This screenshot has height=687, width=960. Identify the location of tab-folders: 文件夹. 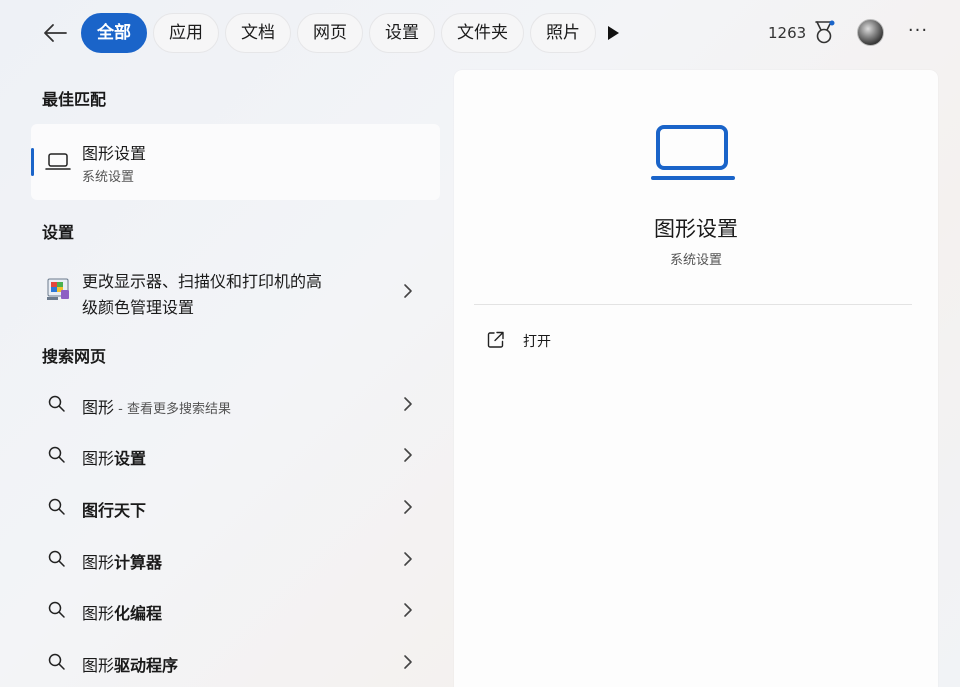
(482, 33).